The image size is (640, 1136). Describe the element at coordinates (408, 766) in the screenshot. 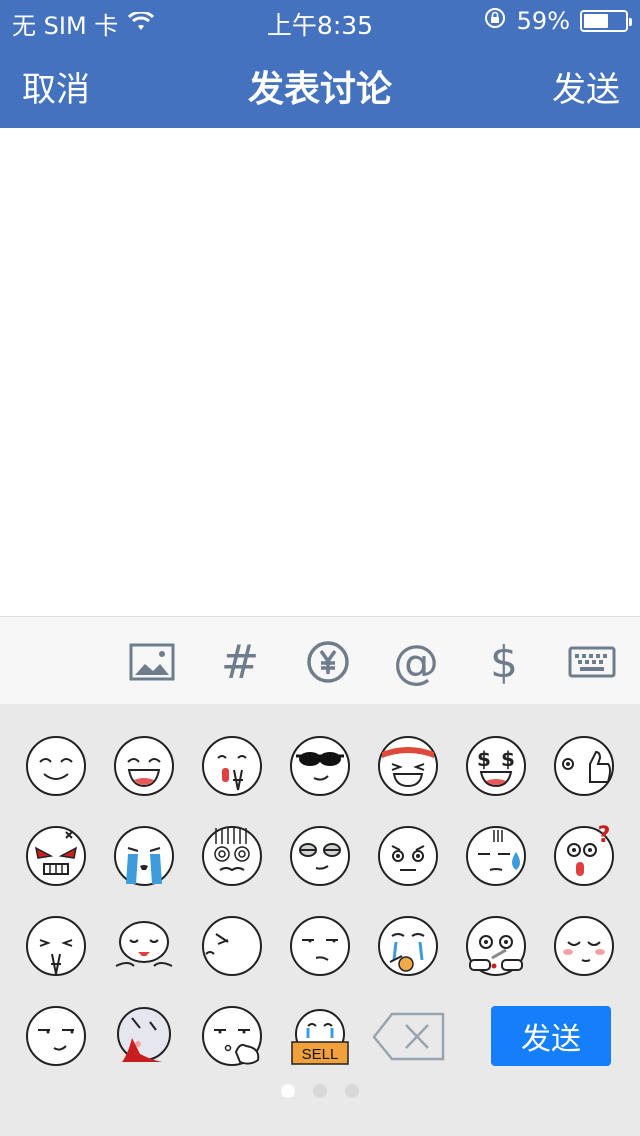

I see `emoji-headband-grin-icon` at that location.